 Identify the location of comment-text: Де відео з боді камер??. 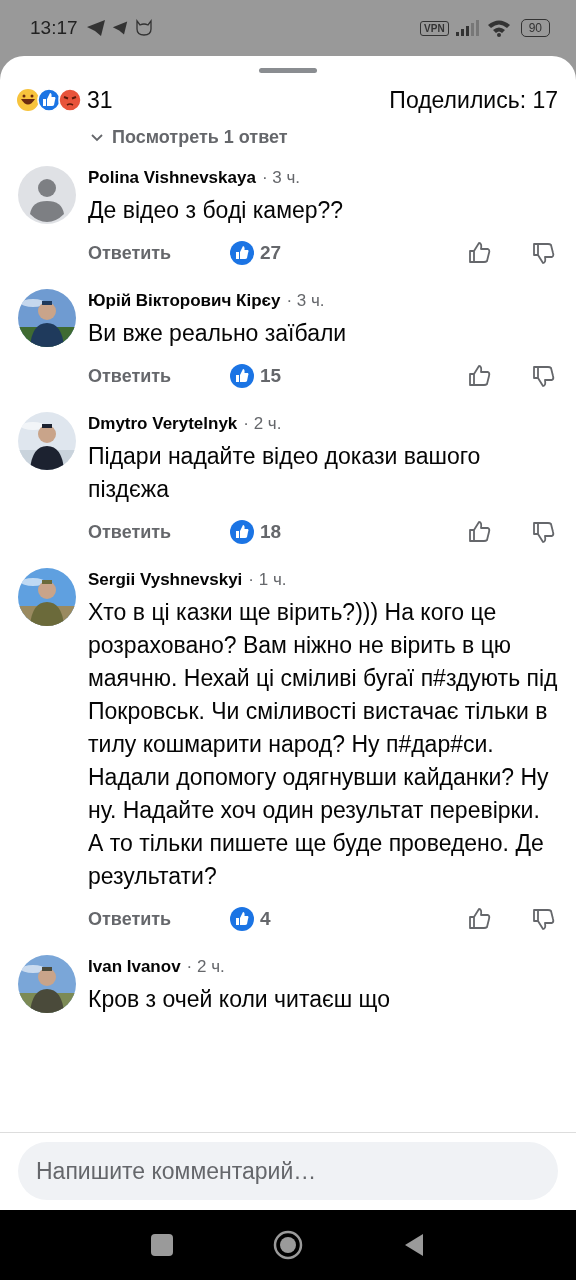
(216, 210).